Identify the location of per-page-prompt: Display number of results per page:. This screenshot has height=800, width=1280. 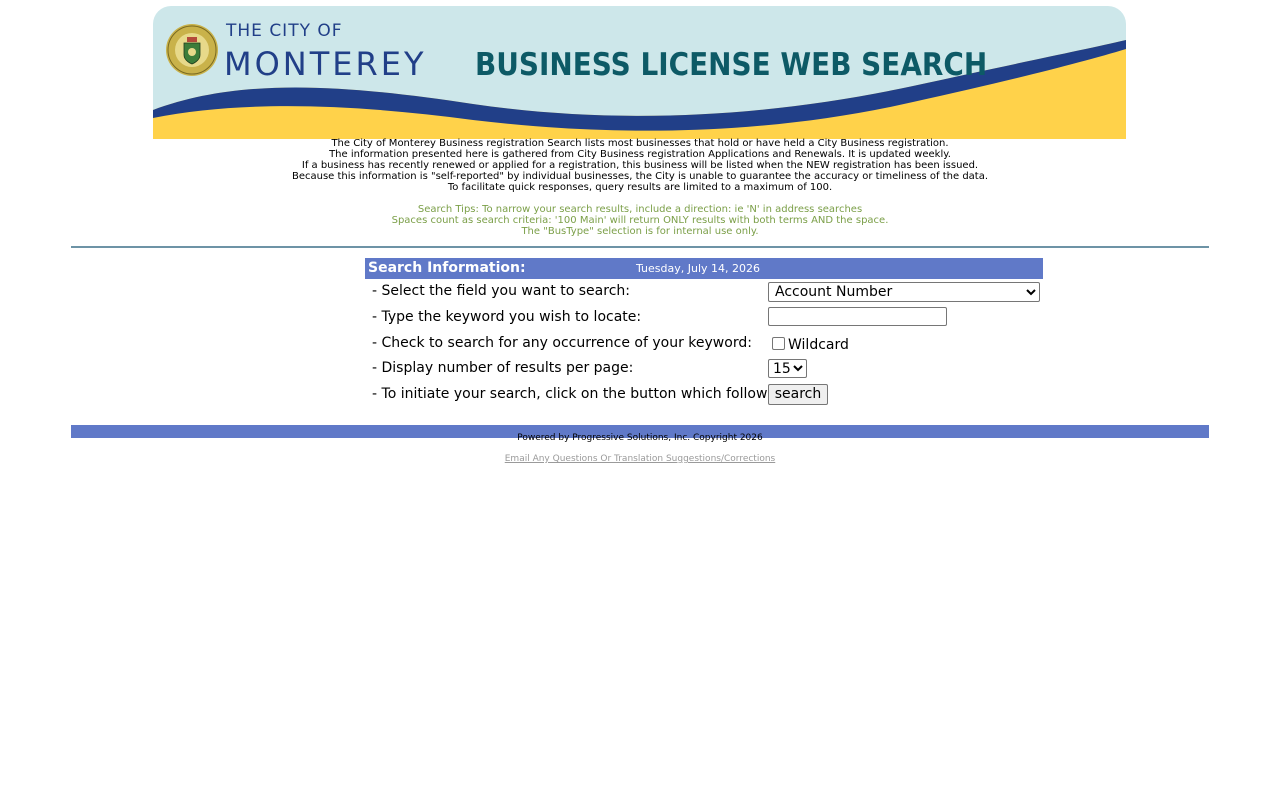
(507, 368).